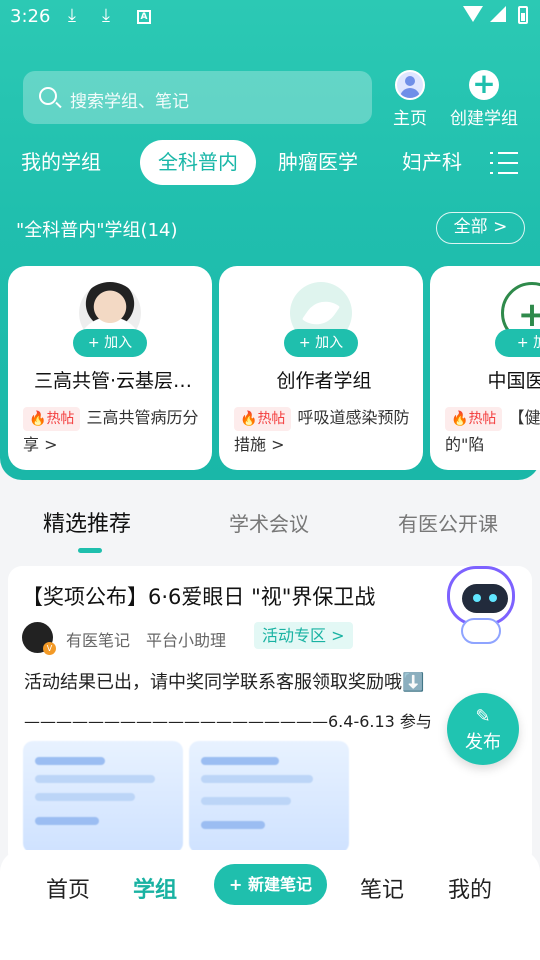 The width and height of the screenshot is (540, 960). What do you see at coordinates (484, 119) in the screenshot?
I see `create-group-label: 创建学组` at bounding box center [484, 119].